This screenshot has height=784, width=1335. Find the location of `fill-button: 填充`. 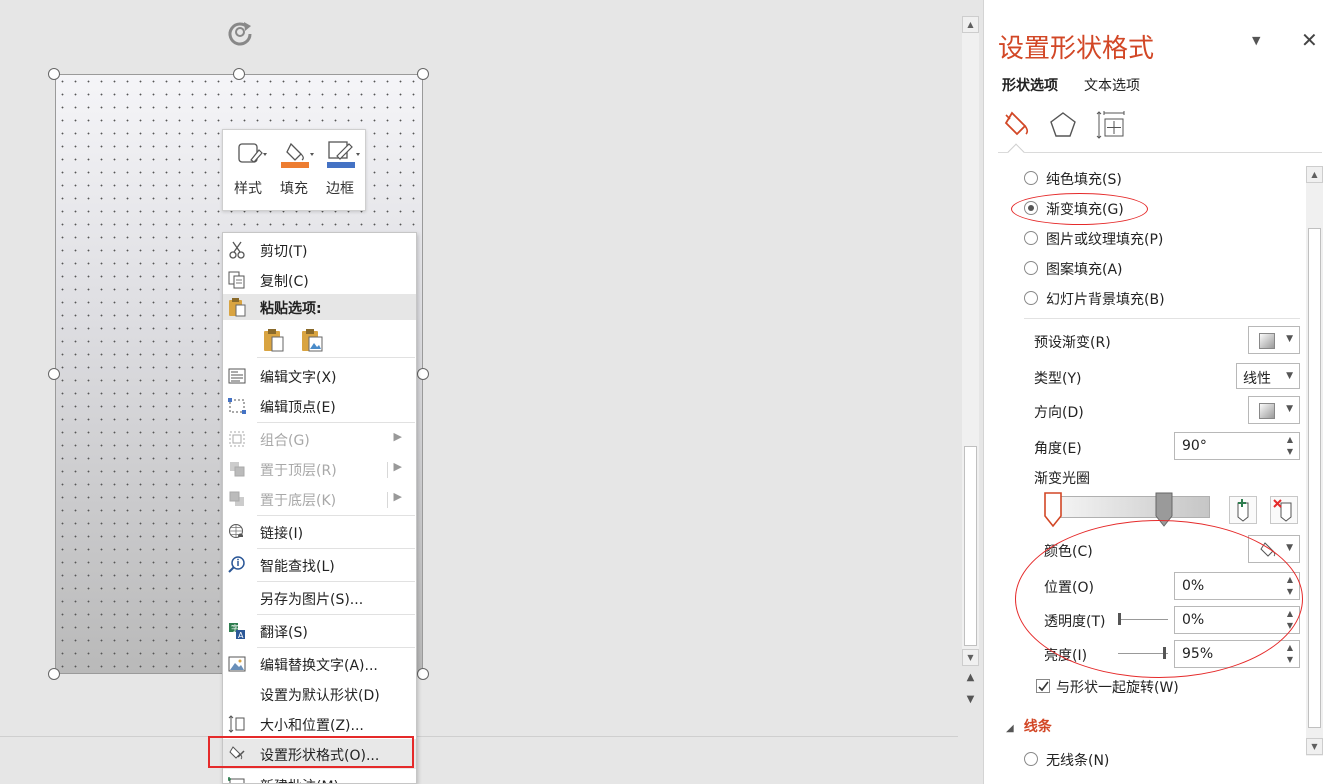

fill-button: 填充 is located at coordinates (294, 171).